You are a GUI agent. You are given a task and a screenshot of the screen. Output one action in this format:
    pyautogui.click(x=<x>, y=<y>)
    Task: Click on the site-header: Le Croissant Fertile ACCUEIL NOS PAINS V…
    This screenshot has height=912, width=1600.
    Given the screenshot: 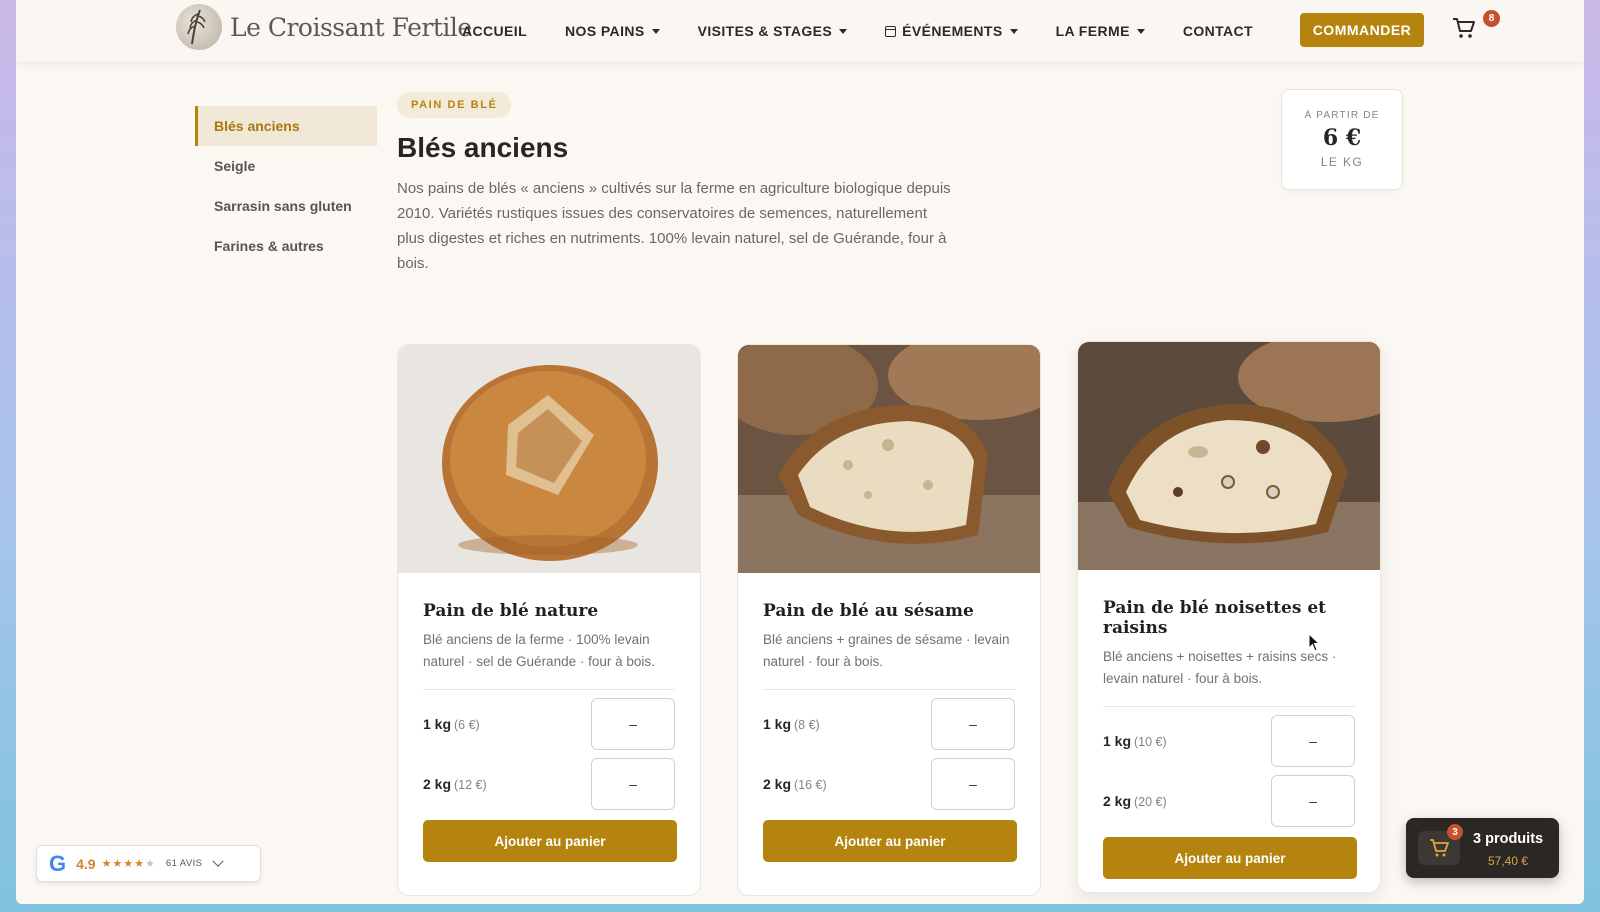 What is the action you would take?
    pyautogui.click(x=800, y=31)
    